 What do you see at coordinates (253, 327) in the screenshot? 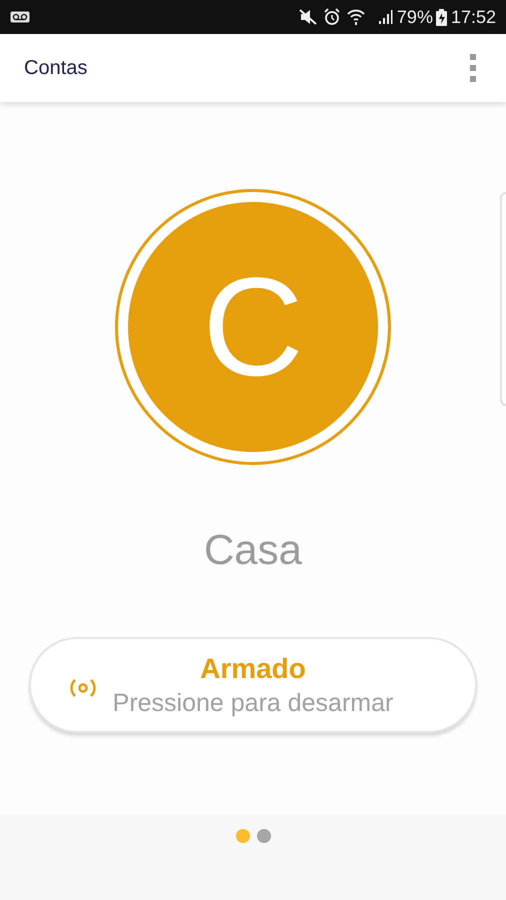
I see `account-initial: C` at bounding box center [253, 327].